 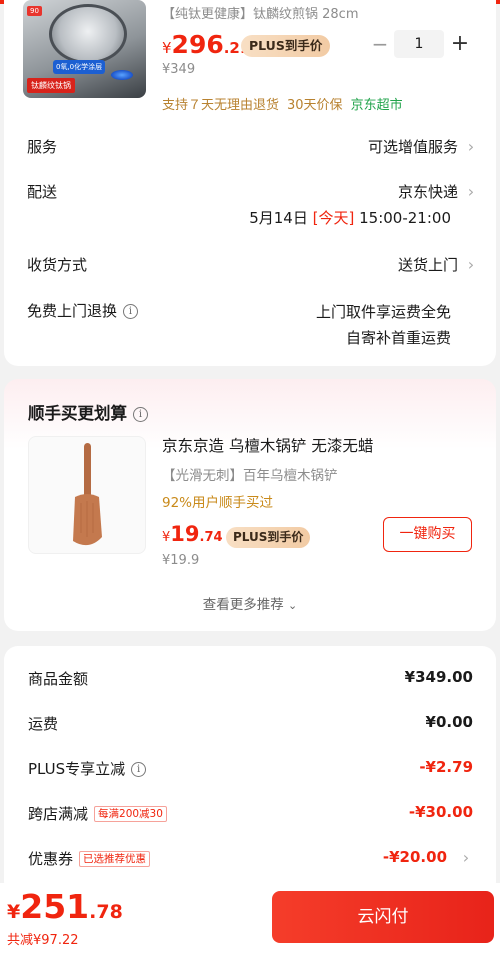 I want to click on receive-value: 送货上门, so click(x=427, y=265).